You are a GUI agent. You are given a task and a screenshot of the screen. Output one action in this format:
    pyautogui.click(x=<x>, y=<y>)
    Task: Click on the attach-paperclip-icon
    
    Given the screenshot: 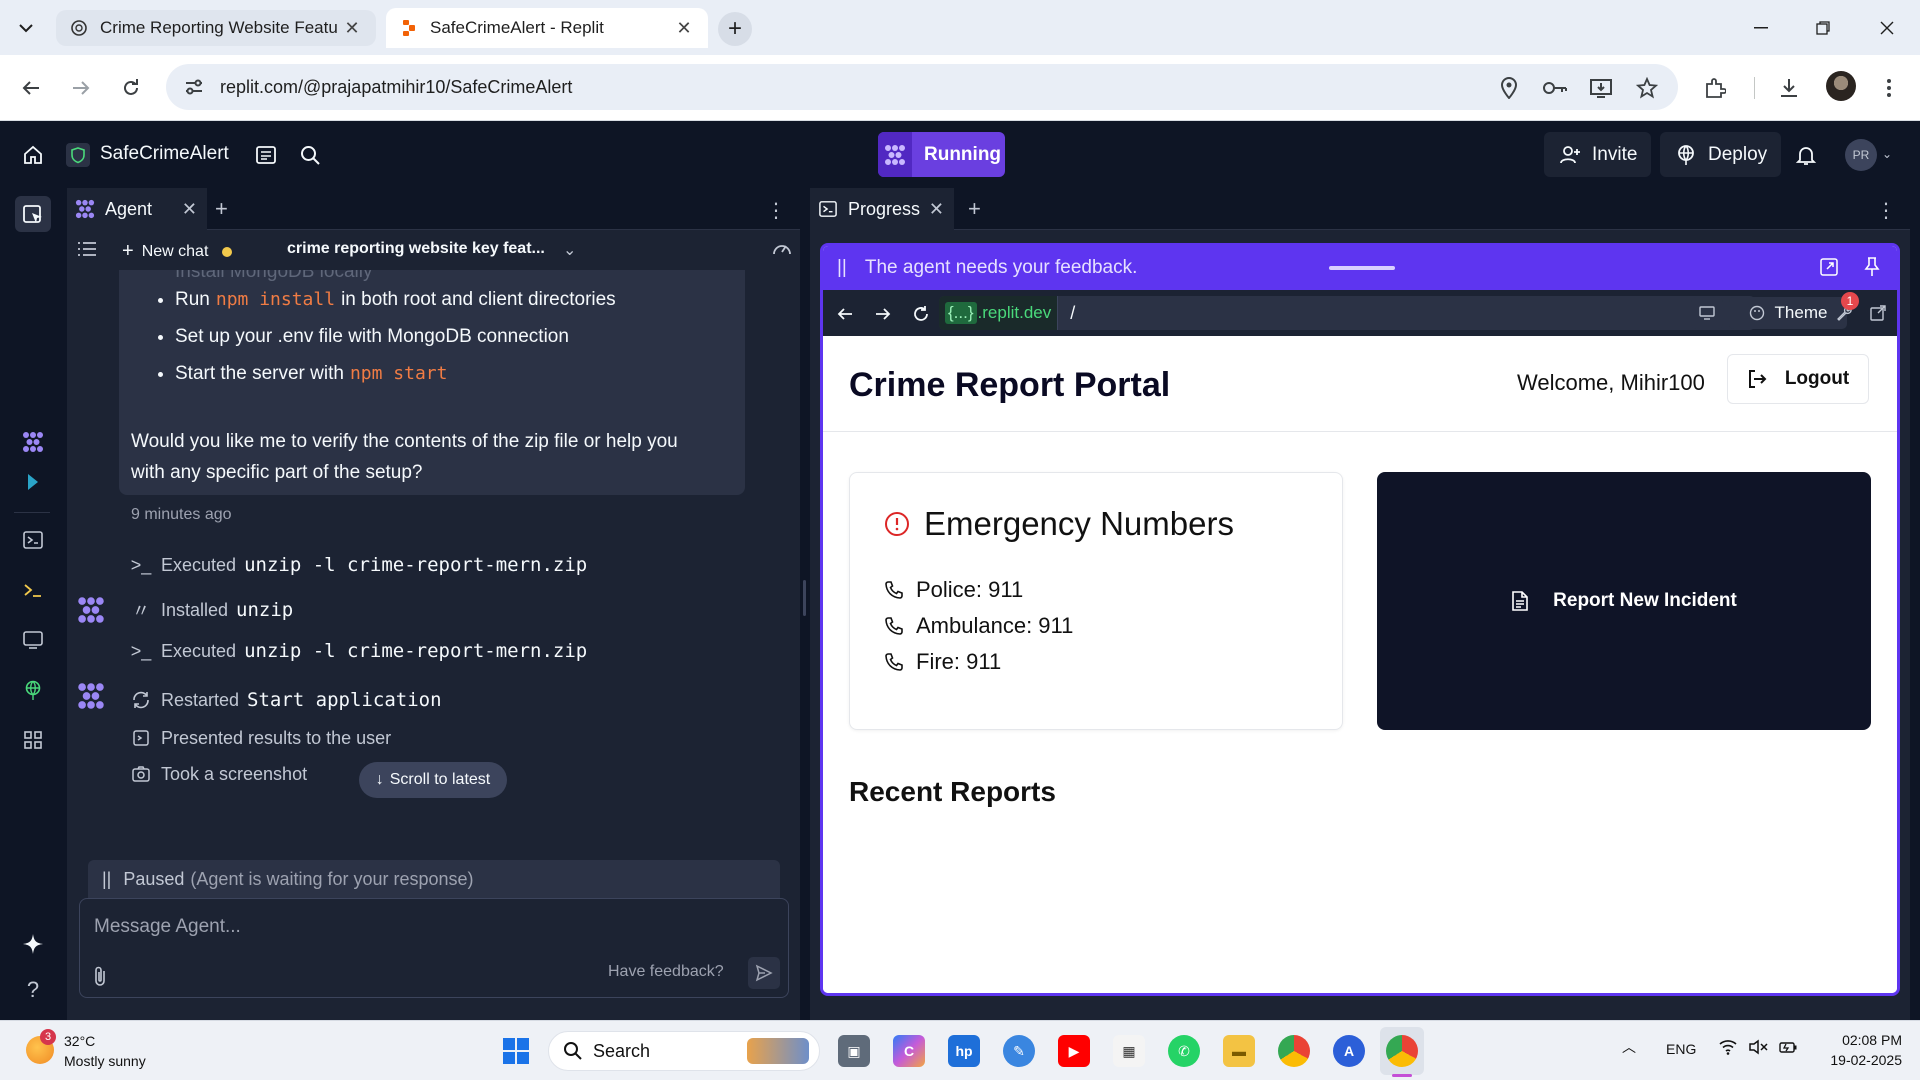 What is the action you would take?
    pyautogui.click(x=100, y=976)
    